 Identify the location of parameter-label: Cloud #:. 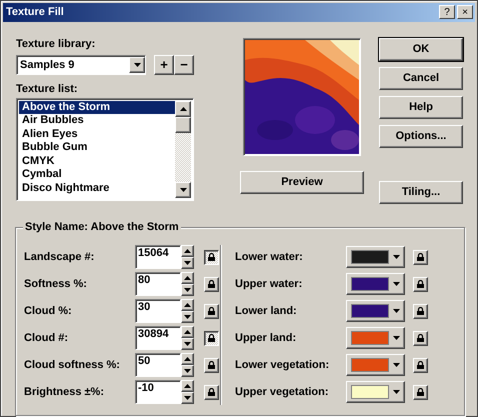
(46, 338).